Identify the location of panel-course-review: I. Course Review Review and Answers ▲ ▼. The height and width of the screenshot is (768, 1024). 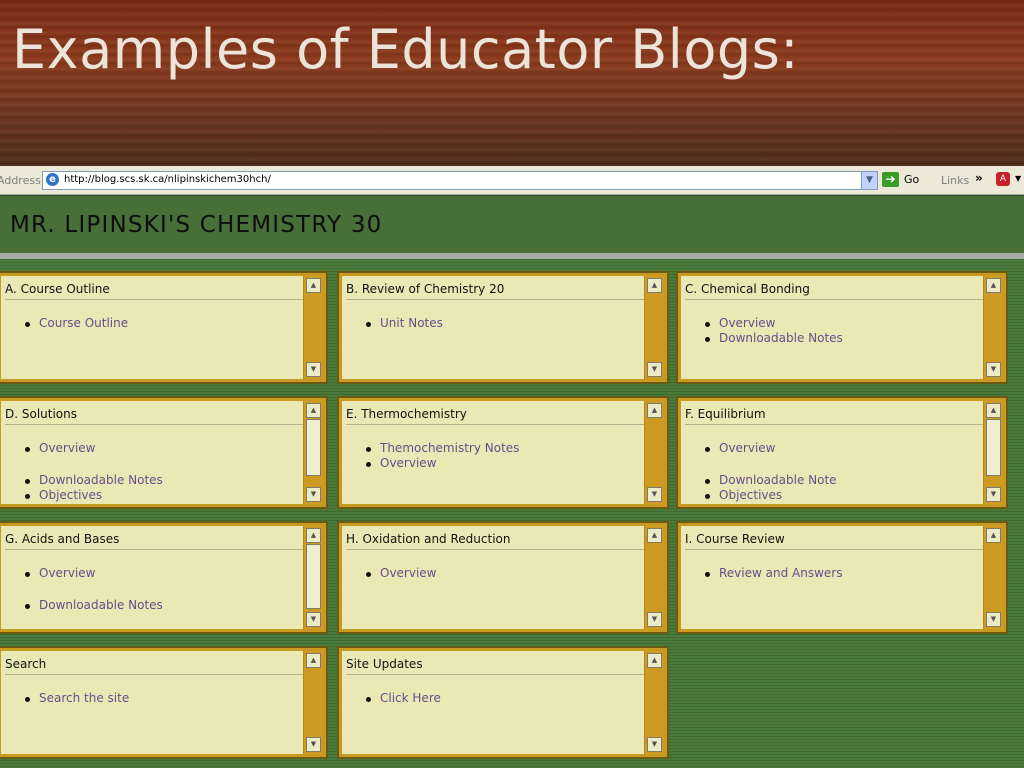
(842, 577).